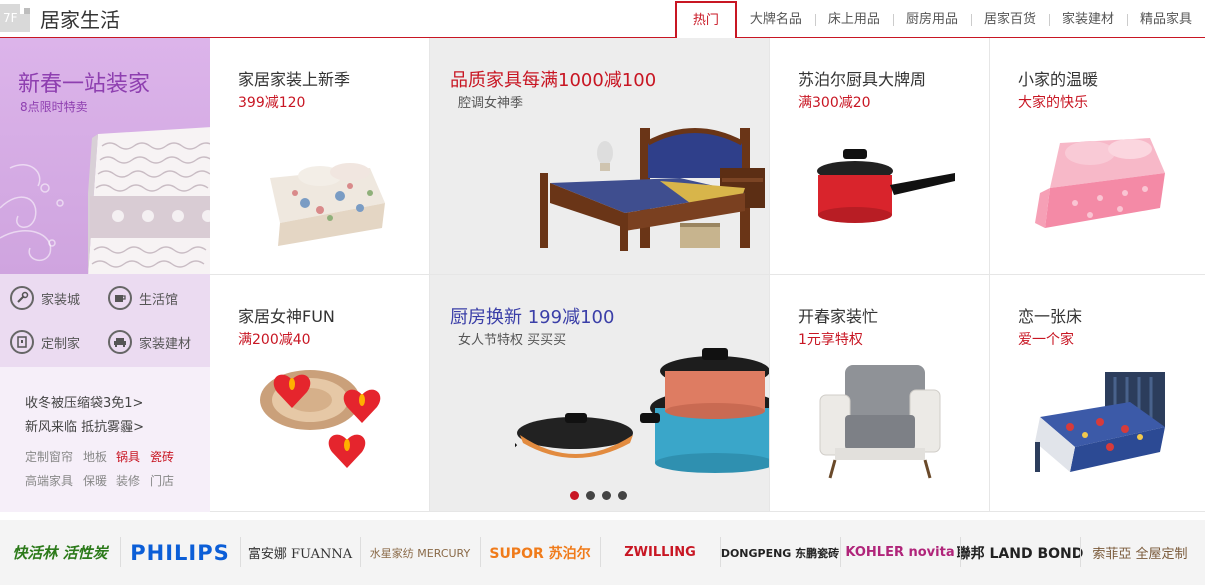  What do you see at coordinates (886, 186) in the screenshot?
I see `saucepan-image` at bounding box center [886, 186].